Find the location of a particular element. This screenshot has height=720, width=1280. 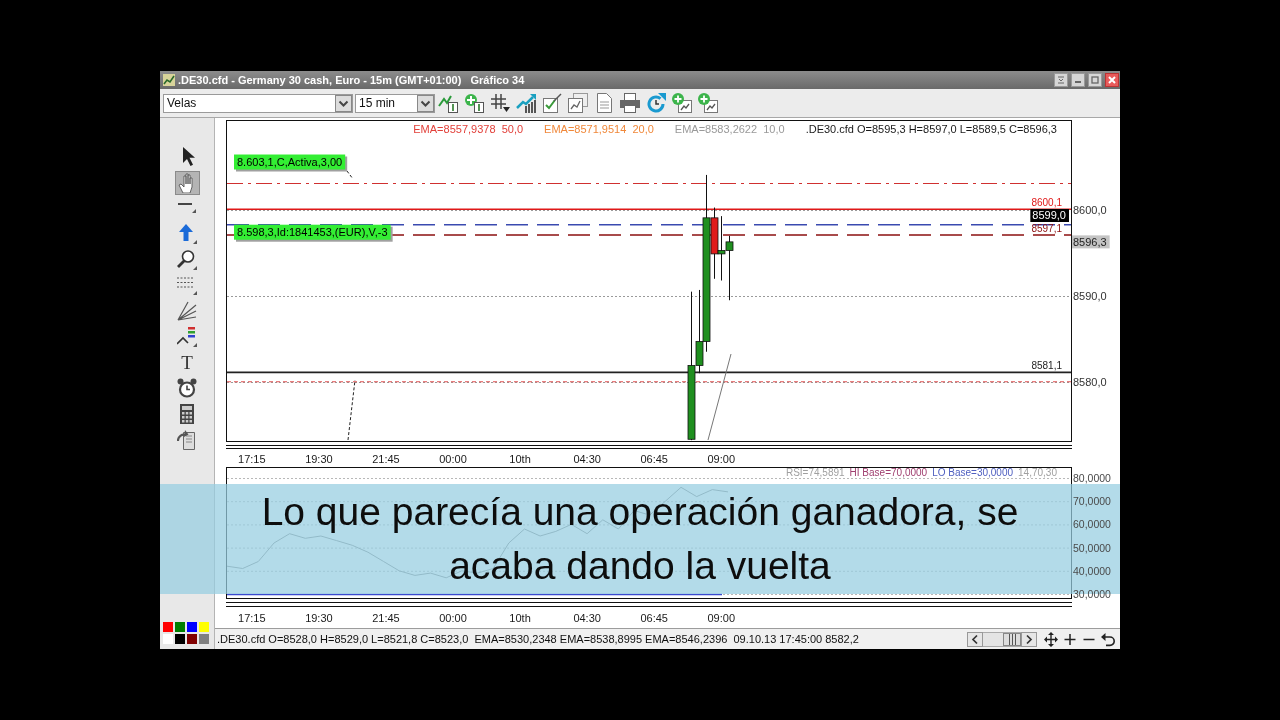

chart-type-dropdown: Velas is located at coordinates (258, 103).